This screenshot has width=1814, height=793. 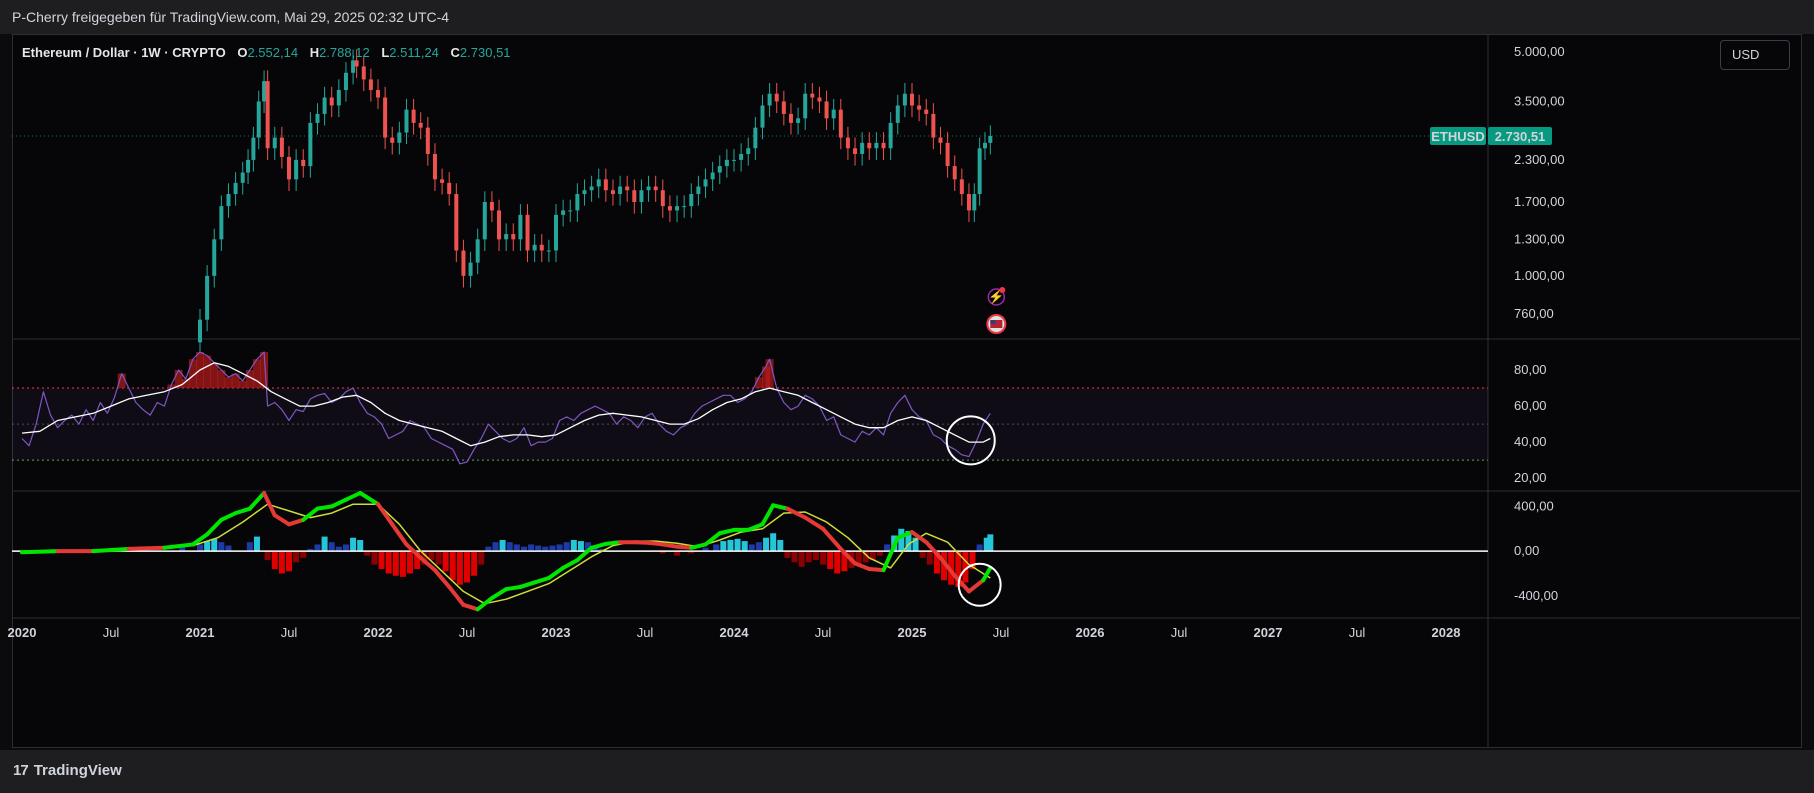 What do you see at coordinates (67, 770) in the screenshot?
I see `tradingview-logo: 17 TradingView` at bounding box center [67, 770].